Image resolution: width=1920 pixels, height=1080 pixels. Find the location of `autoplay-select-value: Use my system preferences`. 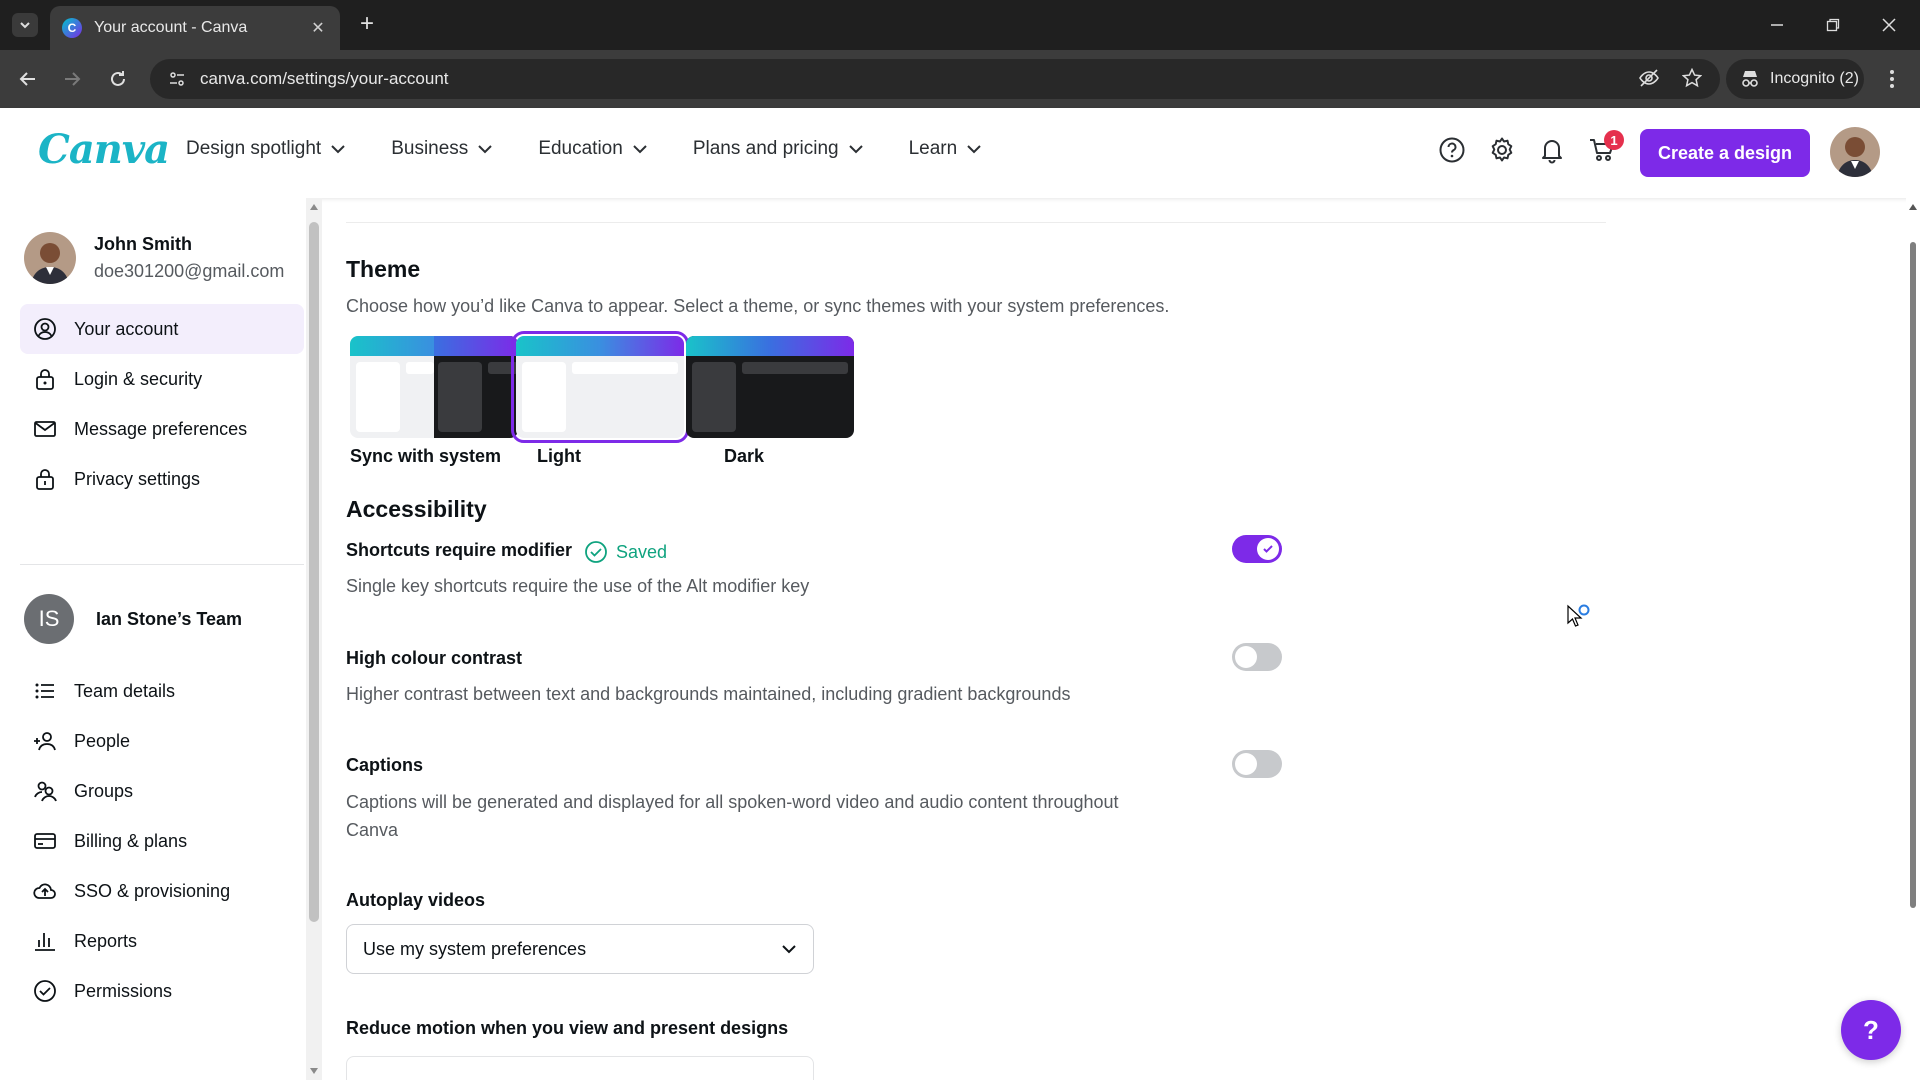

autoplay-select-value: Use my system preferences is located at coordinates (475, 948).